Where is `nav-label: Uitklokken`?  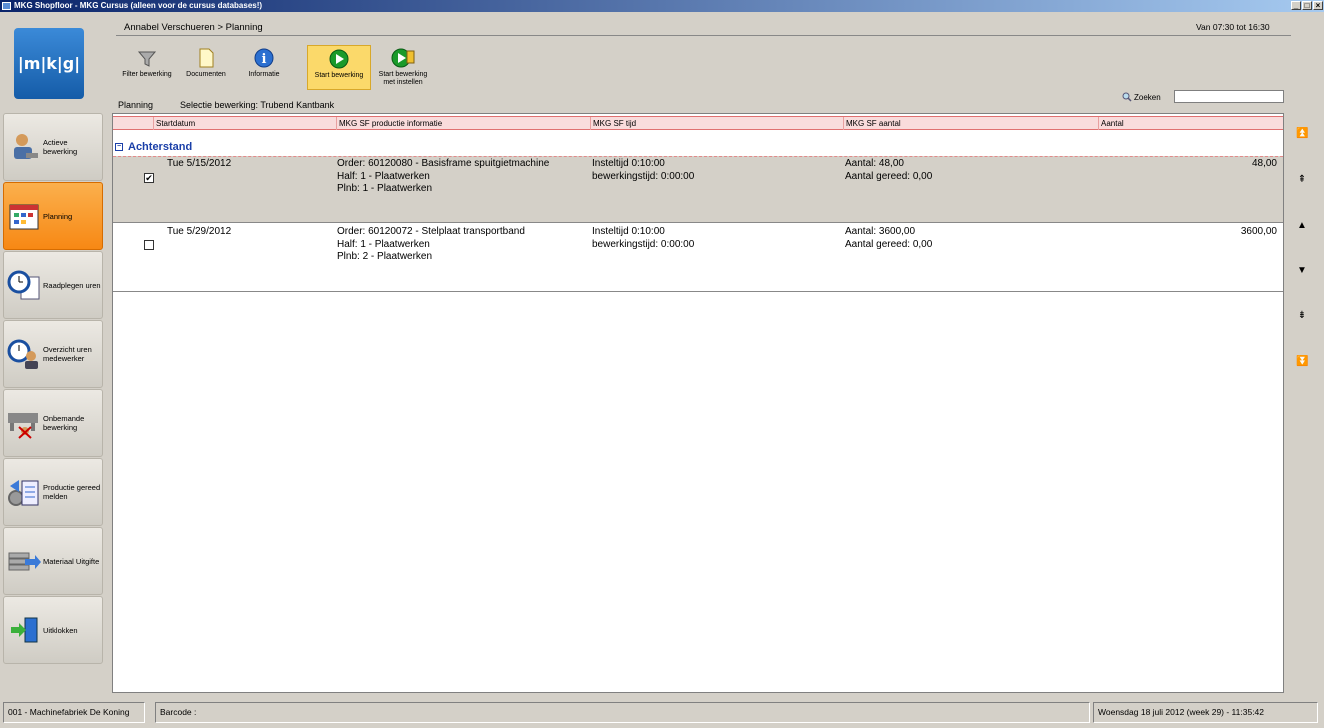 nav-label: Uitklokken is located at coordinates (60, 630).